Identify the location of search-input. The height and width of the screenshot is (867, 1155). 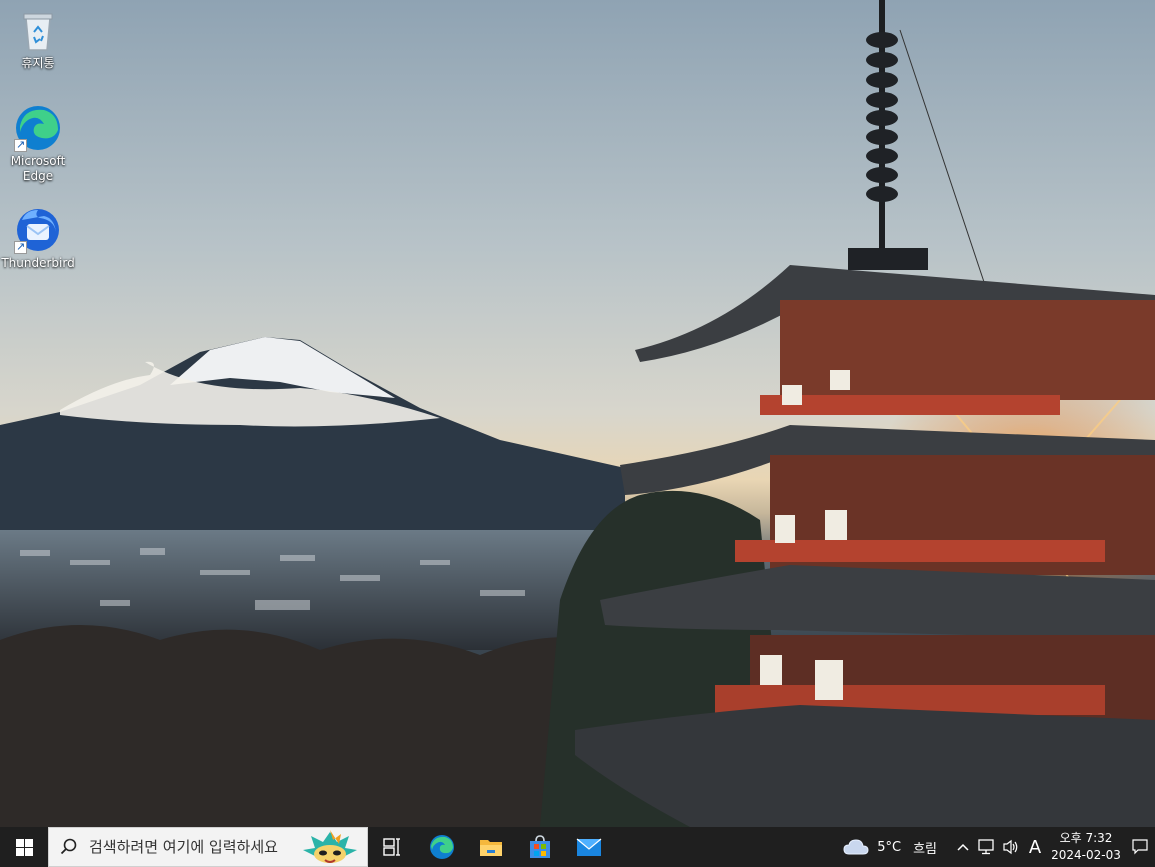
(199, 847).